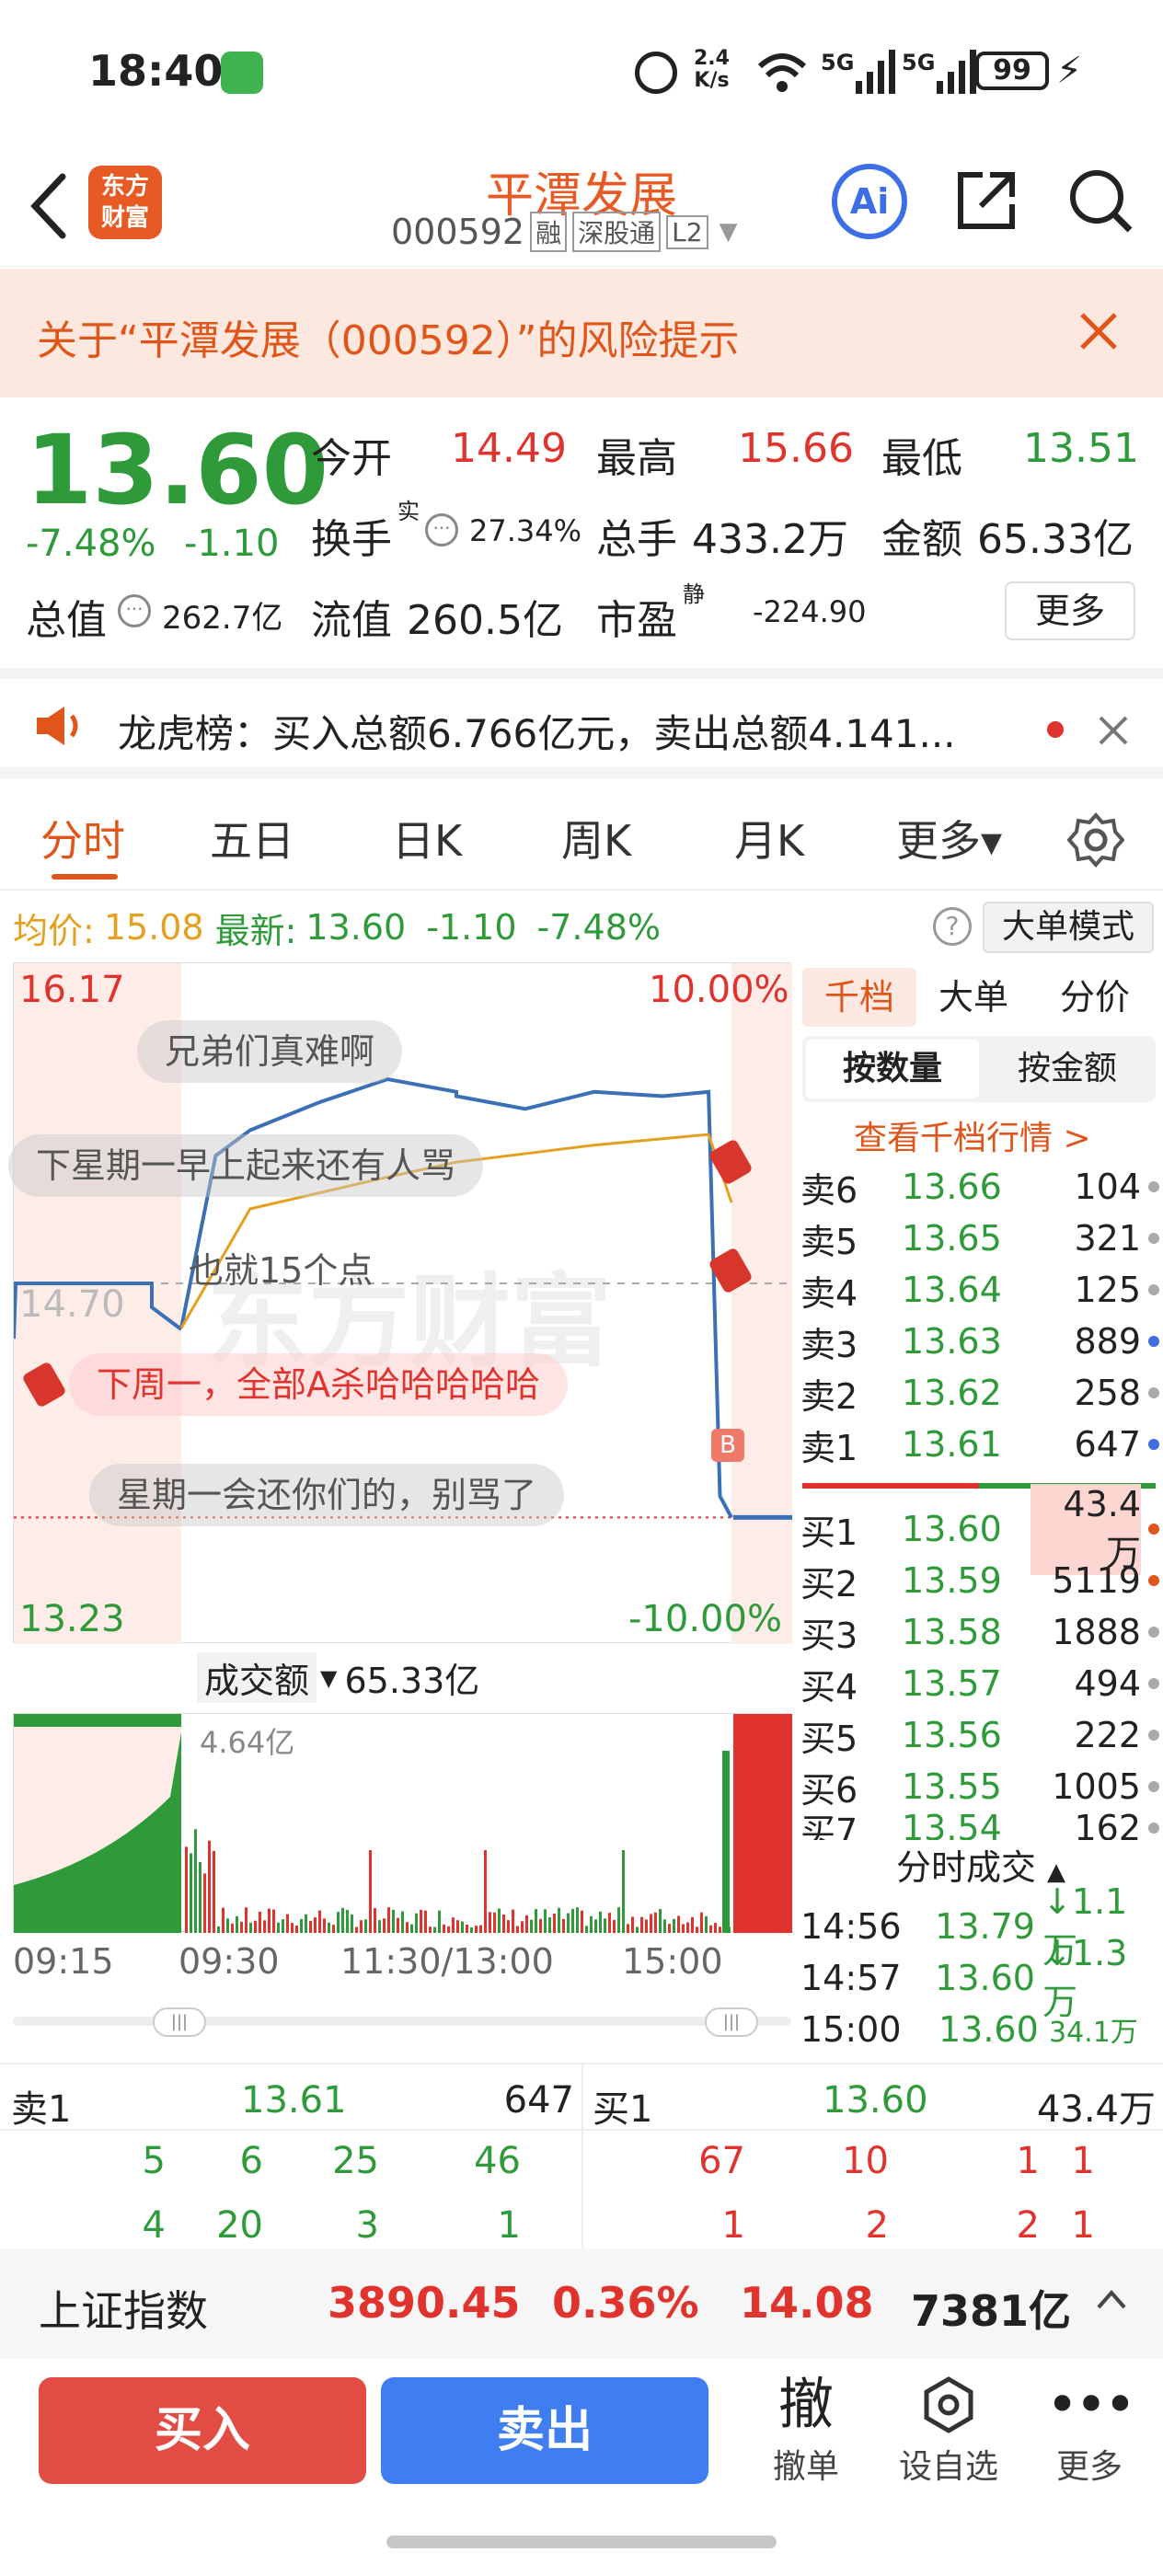 This screenshot has width=1163, height=2576. Describe the element at coordinates (973, 997) in the screenshot. I see `tab-big-order: 大单` at that location.